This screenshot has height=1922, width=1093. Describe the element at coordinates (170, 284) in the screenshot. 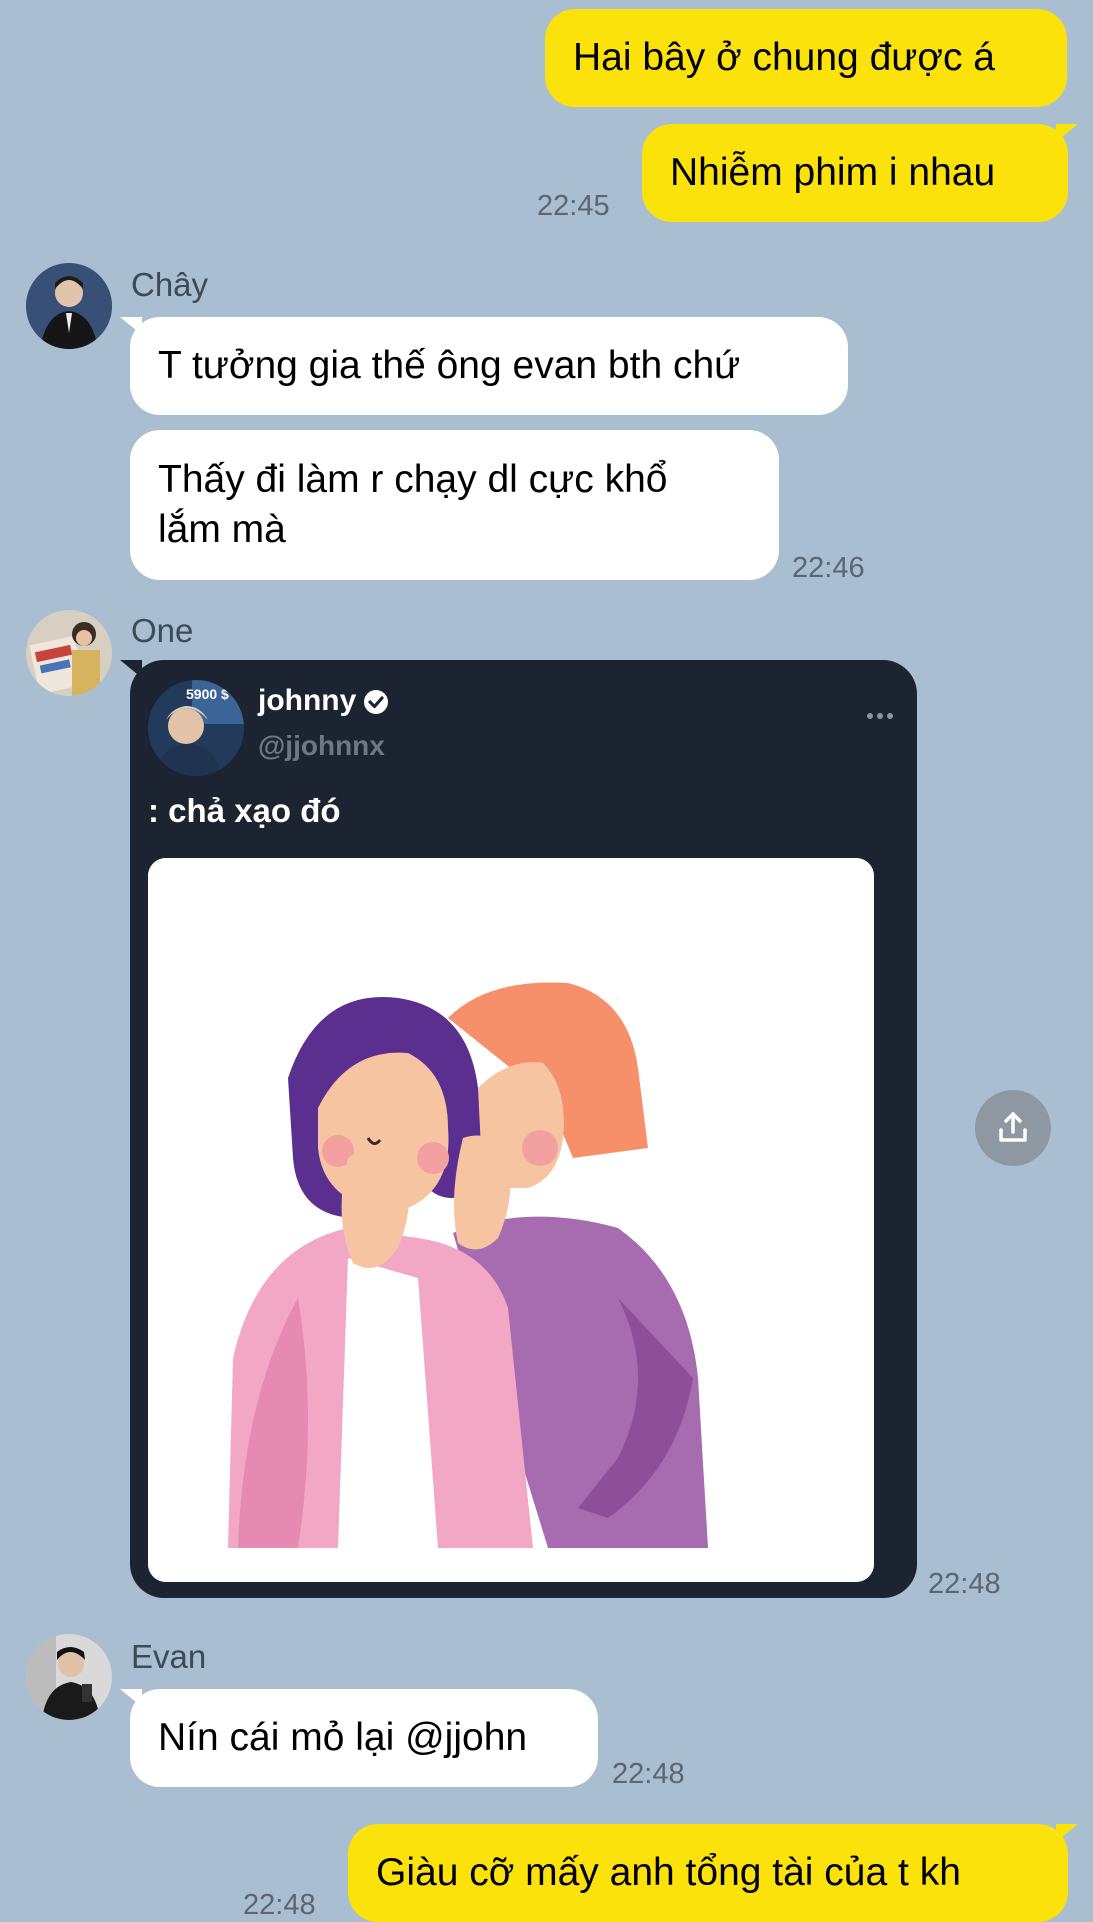

I see `sender-name: Chây` at that location.